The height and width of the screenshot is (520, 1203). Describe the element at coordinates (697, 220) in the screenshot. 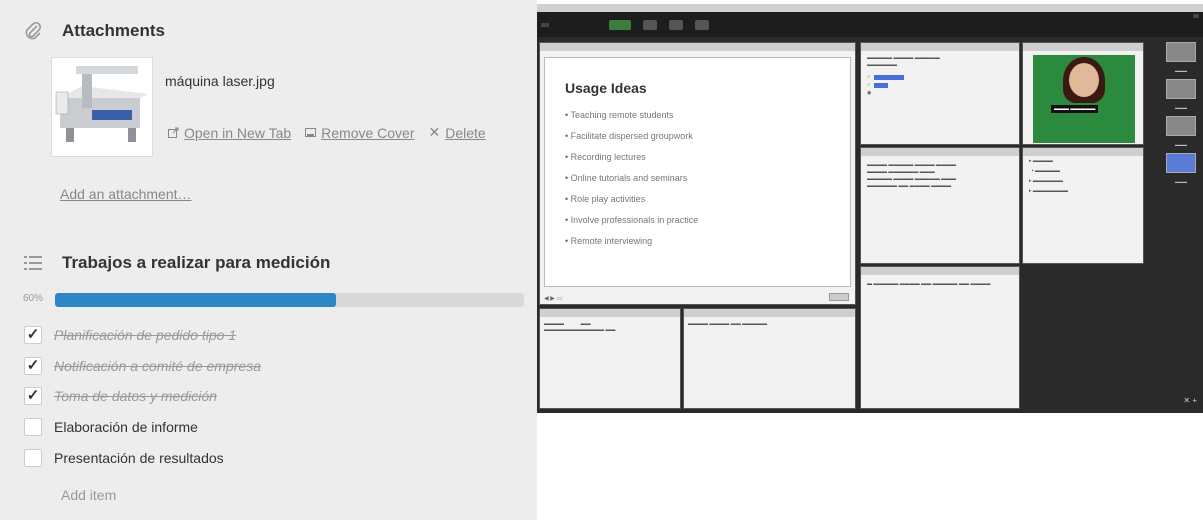

I see `usage-idea-item: Involve professionals in practice` at that location.